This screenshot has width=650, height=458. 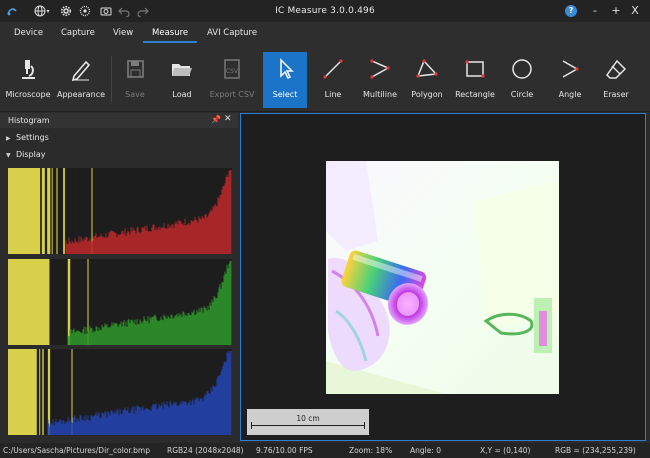 I want to click on title-bar: ▾ IC Measure 3.0.0.496 ? - + X, so click(x=325, y=11).